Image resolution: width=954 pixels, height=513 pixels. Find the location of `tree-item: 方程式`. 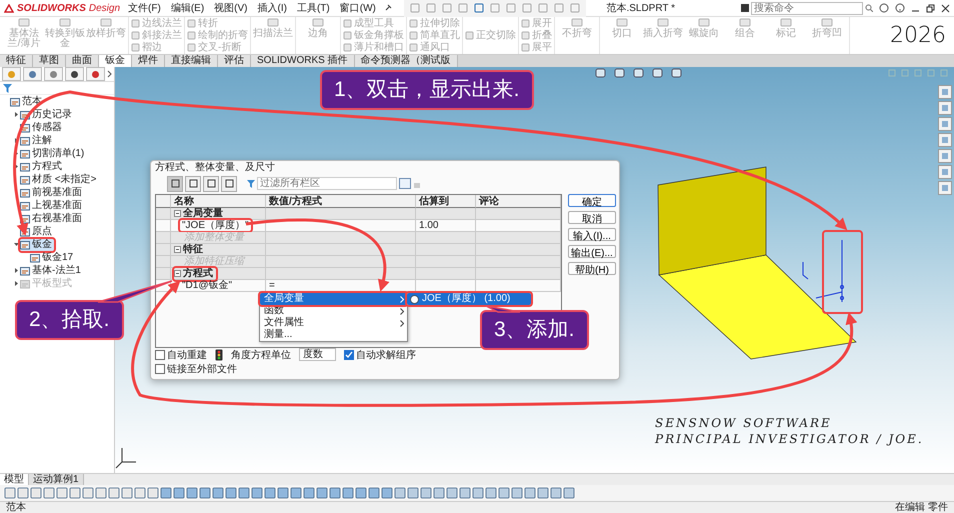

tree-item: 方程式 is located at coordinates (42, 166).